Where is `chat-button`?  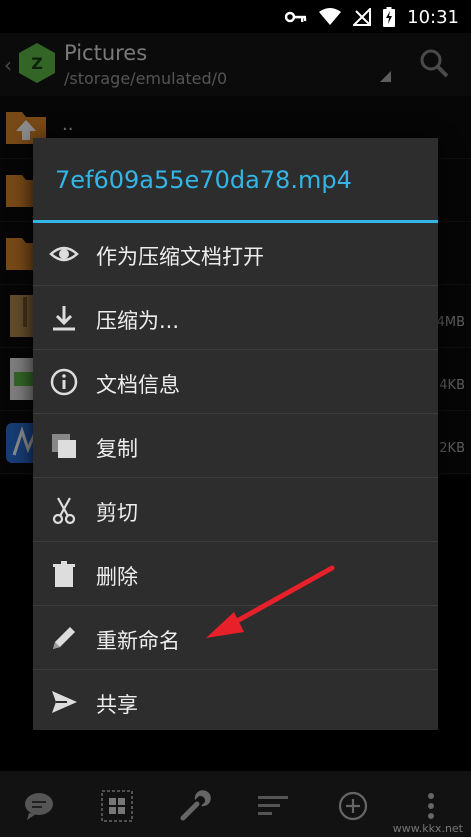
chat-button is located at coordinates (39, 806).